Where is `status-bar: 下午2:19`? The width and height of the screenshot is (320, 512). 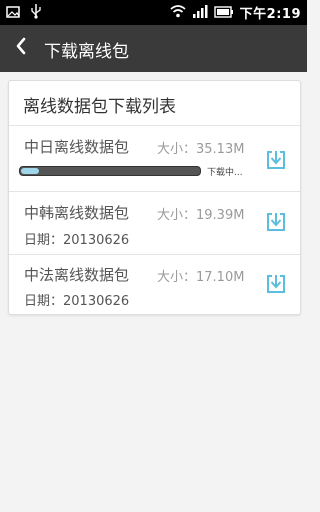
status-bar: 下午2:19 is located at coordinates (153, 12).